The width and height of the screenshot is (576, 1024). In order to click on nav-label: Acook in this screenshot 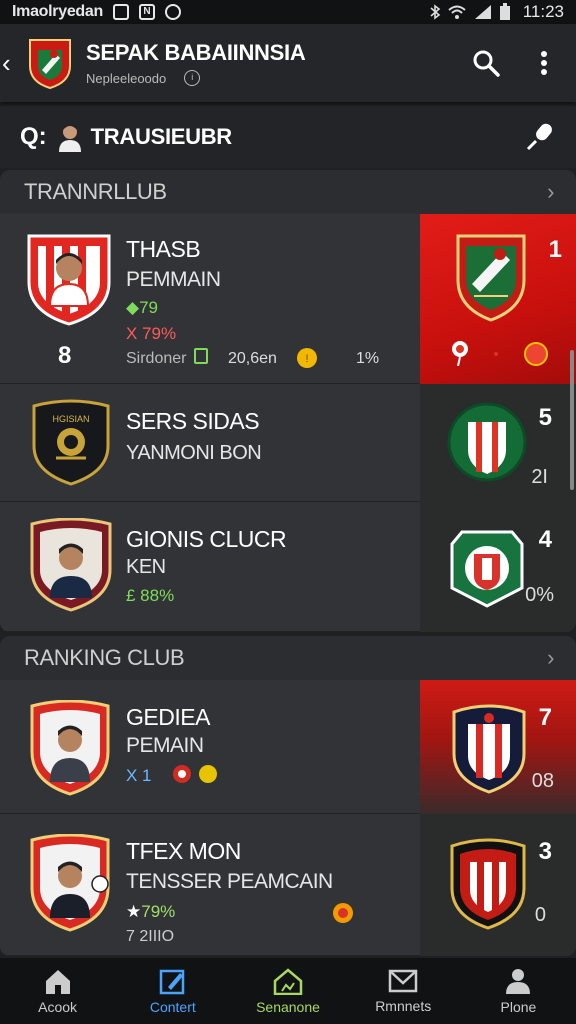, I will do `click(58, 1007)`.